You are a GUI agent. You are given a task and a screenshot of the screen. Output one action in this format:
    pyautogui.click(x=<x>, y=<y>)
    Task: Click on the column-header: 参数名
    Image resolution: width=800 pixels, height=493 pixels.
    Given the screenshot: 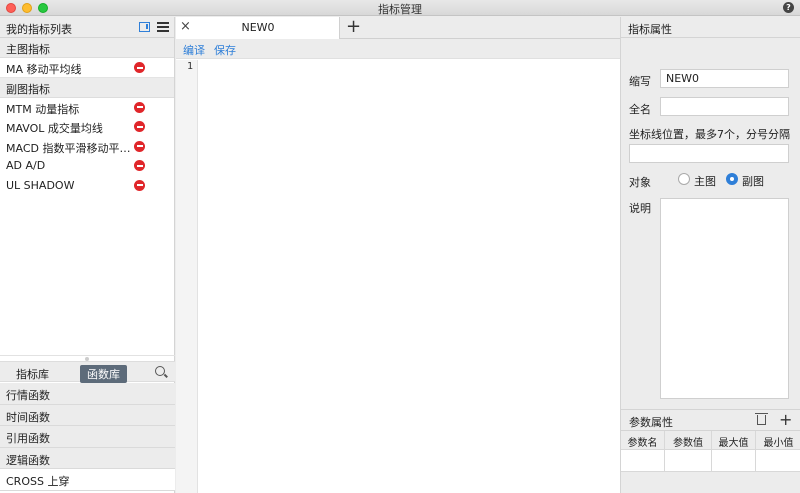 What is the action you would take?
    pyautogui.click(x=643, y=440)
    